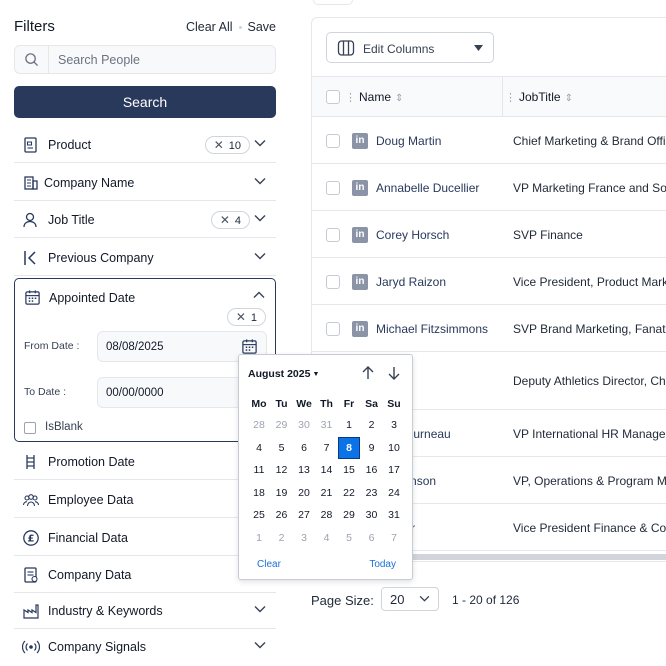 This screenshot has height=666, width=666. Describe the element at coordinates (304, 493) in the screenshot. I see `calendar-day: 20` at that location.